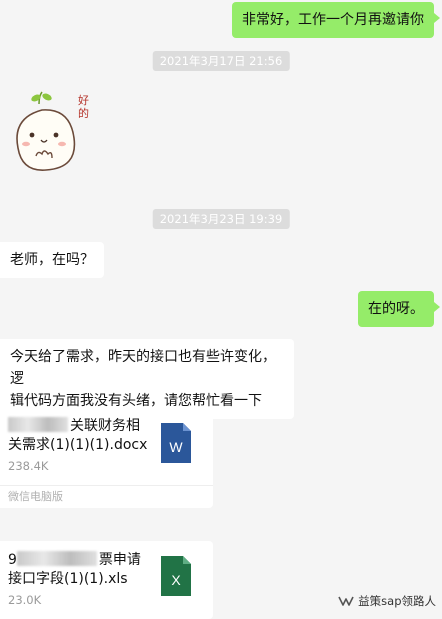 This screenshot has height=619, width=442. Describe the element at coordinates (397, 601) in the screenshot. I see `watermark-text: 益策sap领路人` at that location.